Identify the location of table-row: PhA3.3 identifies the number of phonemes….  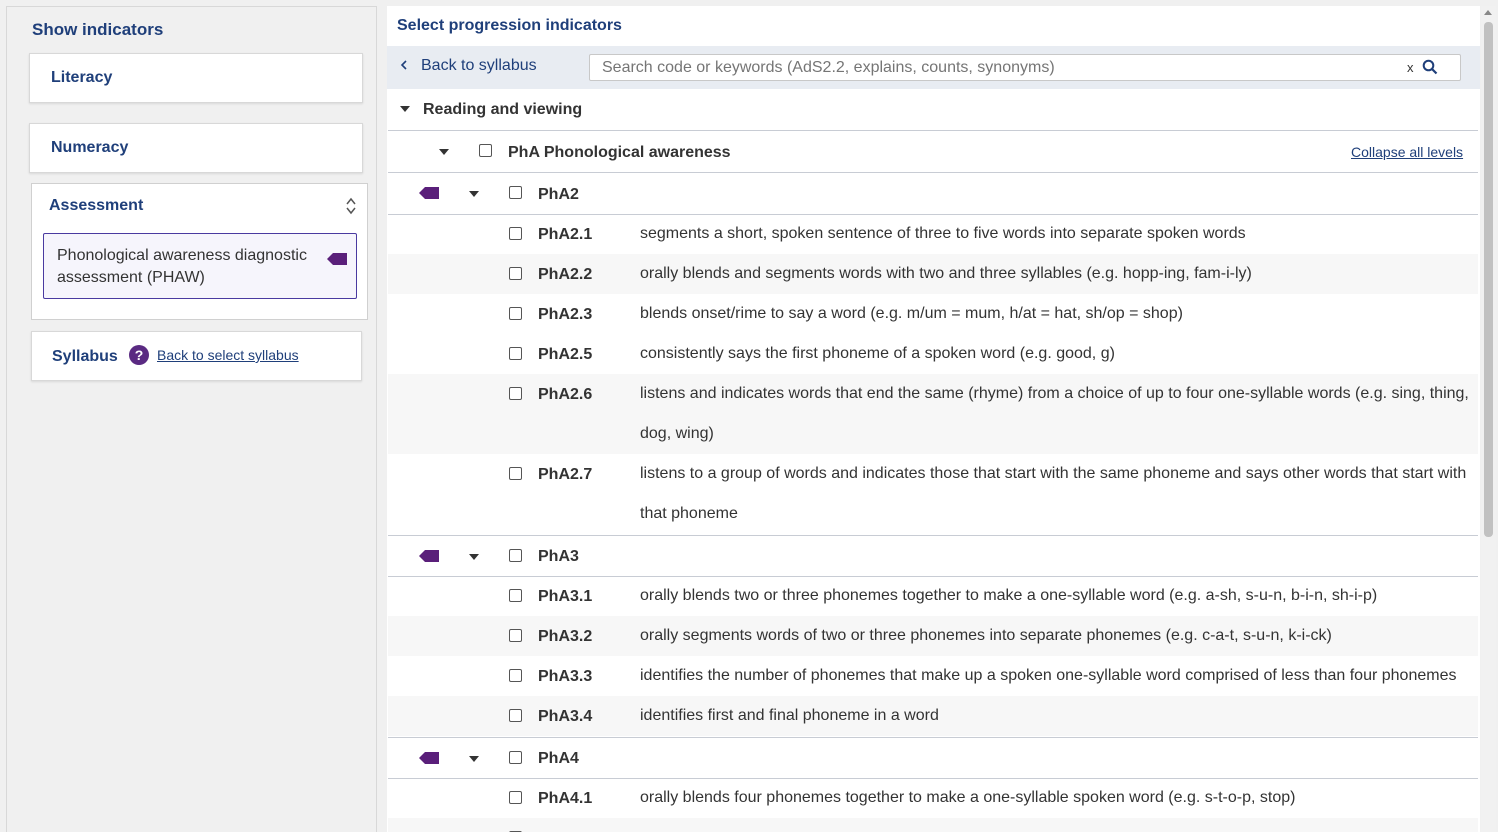
(933, 676).